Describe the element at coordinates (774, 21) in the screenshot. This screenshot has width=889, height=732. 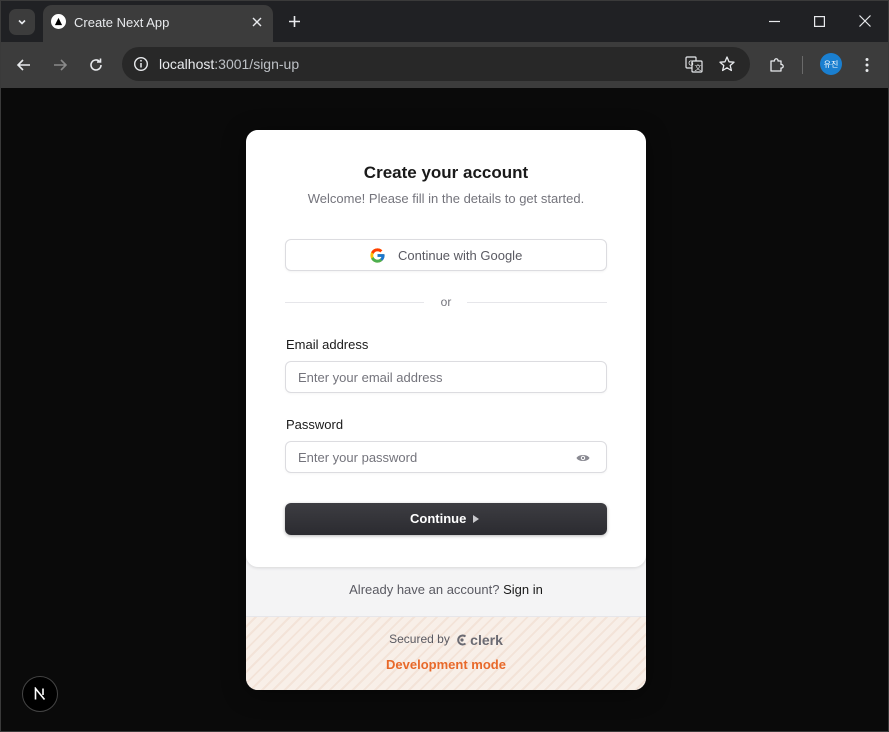
I see `minimize-icon` at that location.